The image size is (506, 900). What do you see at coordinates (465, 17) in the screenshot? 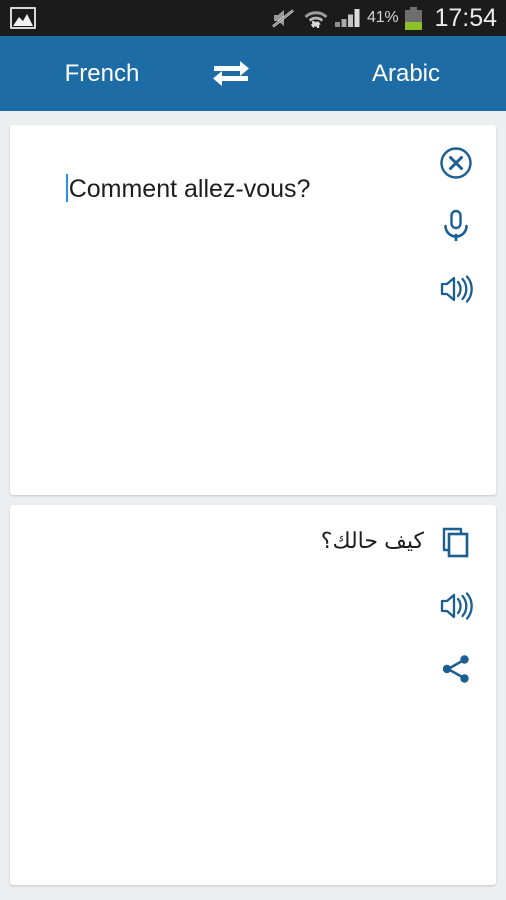
I see `status-bar-clock: 17:54` at bounding box center [465, 17].